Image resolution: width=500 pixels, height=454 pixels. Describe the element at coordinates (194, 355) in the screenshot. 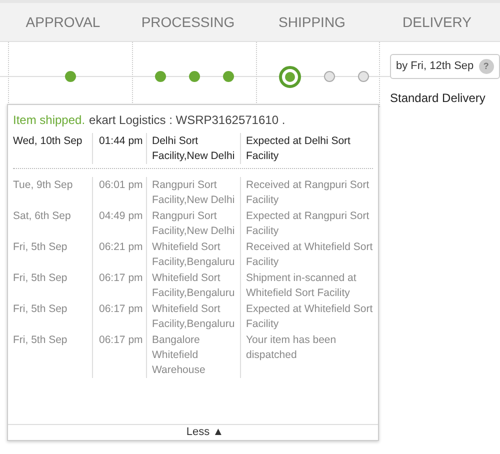

I see `location-cell: Bangalore Whitefield Warehouse` at that location.